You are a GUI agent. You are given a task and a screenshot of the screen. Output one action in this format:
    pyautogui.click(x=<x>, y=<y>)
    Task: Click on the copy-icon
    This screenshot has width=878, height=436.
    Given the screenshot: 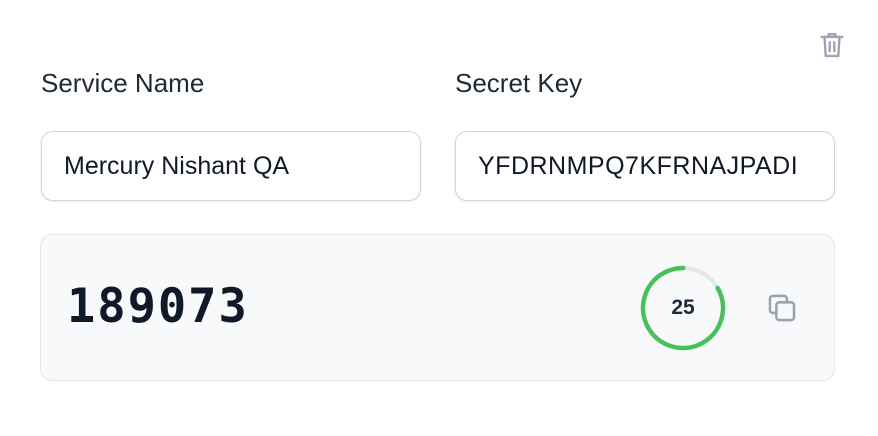 What is the action you would take?
    pyautogui.click(x=782, y=308)
    